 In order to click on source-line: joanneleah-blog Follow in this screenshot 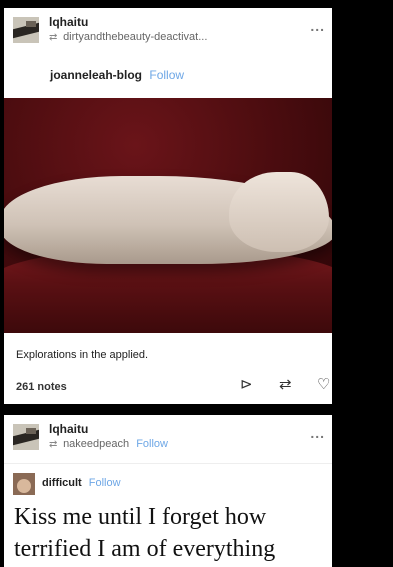, I will do `click(117, 75)`.